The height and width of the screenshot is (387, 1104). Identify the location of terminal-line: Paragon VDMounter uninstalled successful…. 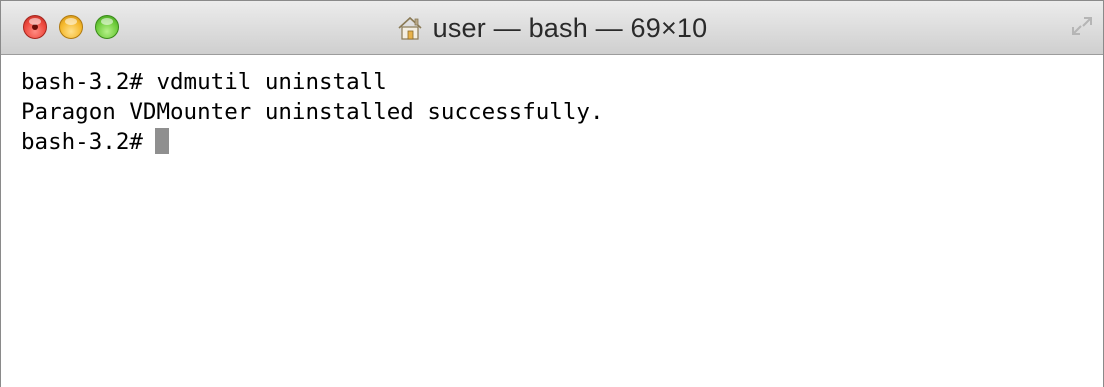
(312, 112).